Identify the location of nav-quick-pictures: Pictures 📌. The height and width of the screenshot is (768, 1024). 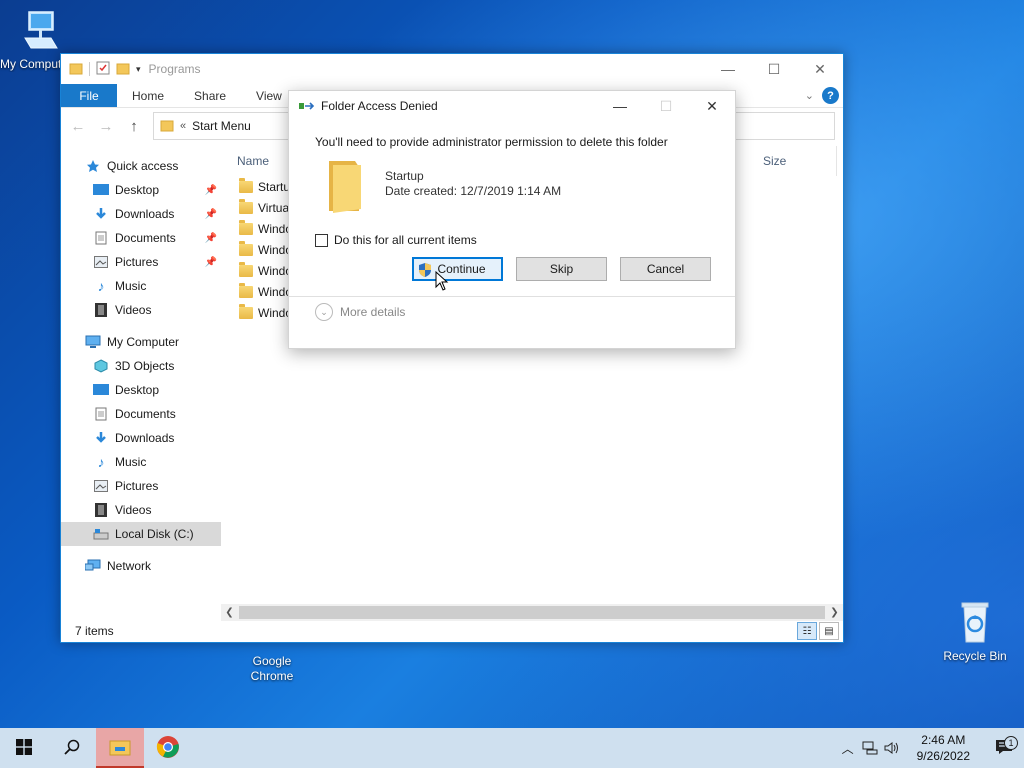
(141, 262).